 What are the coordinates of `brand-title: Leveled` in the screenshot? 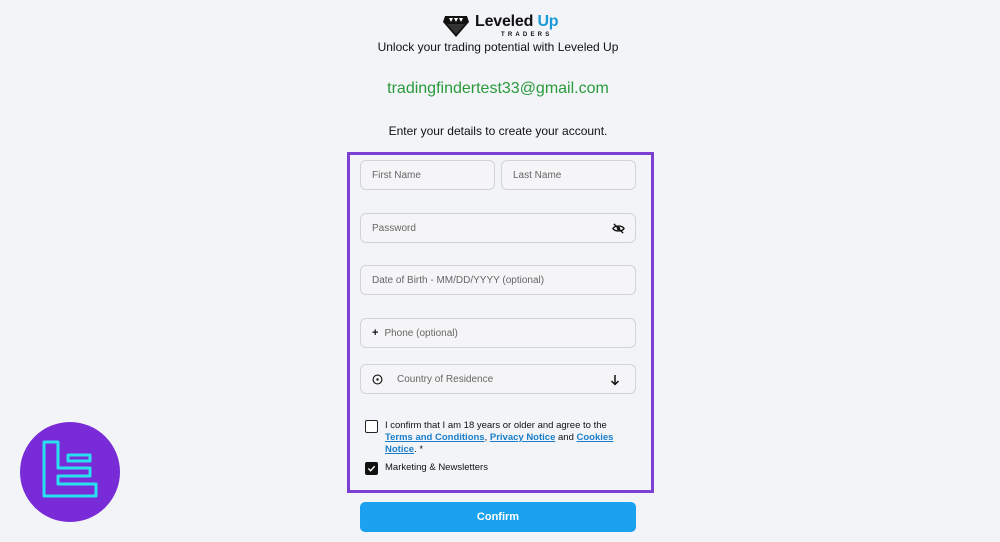 It's located at (506, 21).